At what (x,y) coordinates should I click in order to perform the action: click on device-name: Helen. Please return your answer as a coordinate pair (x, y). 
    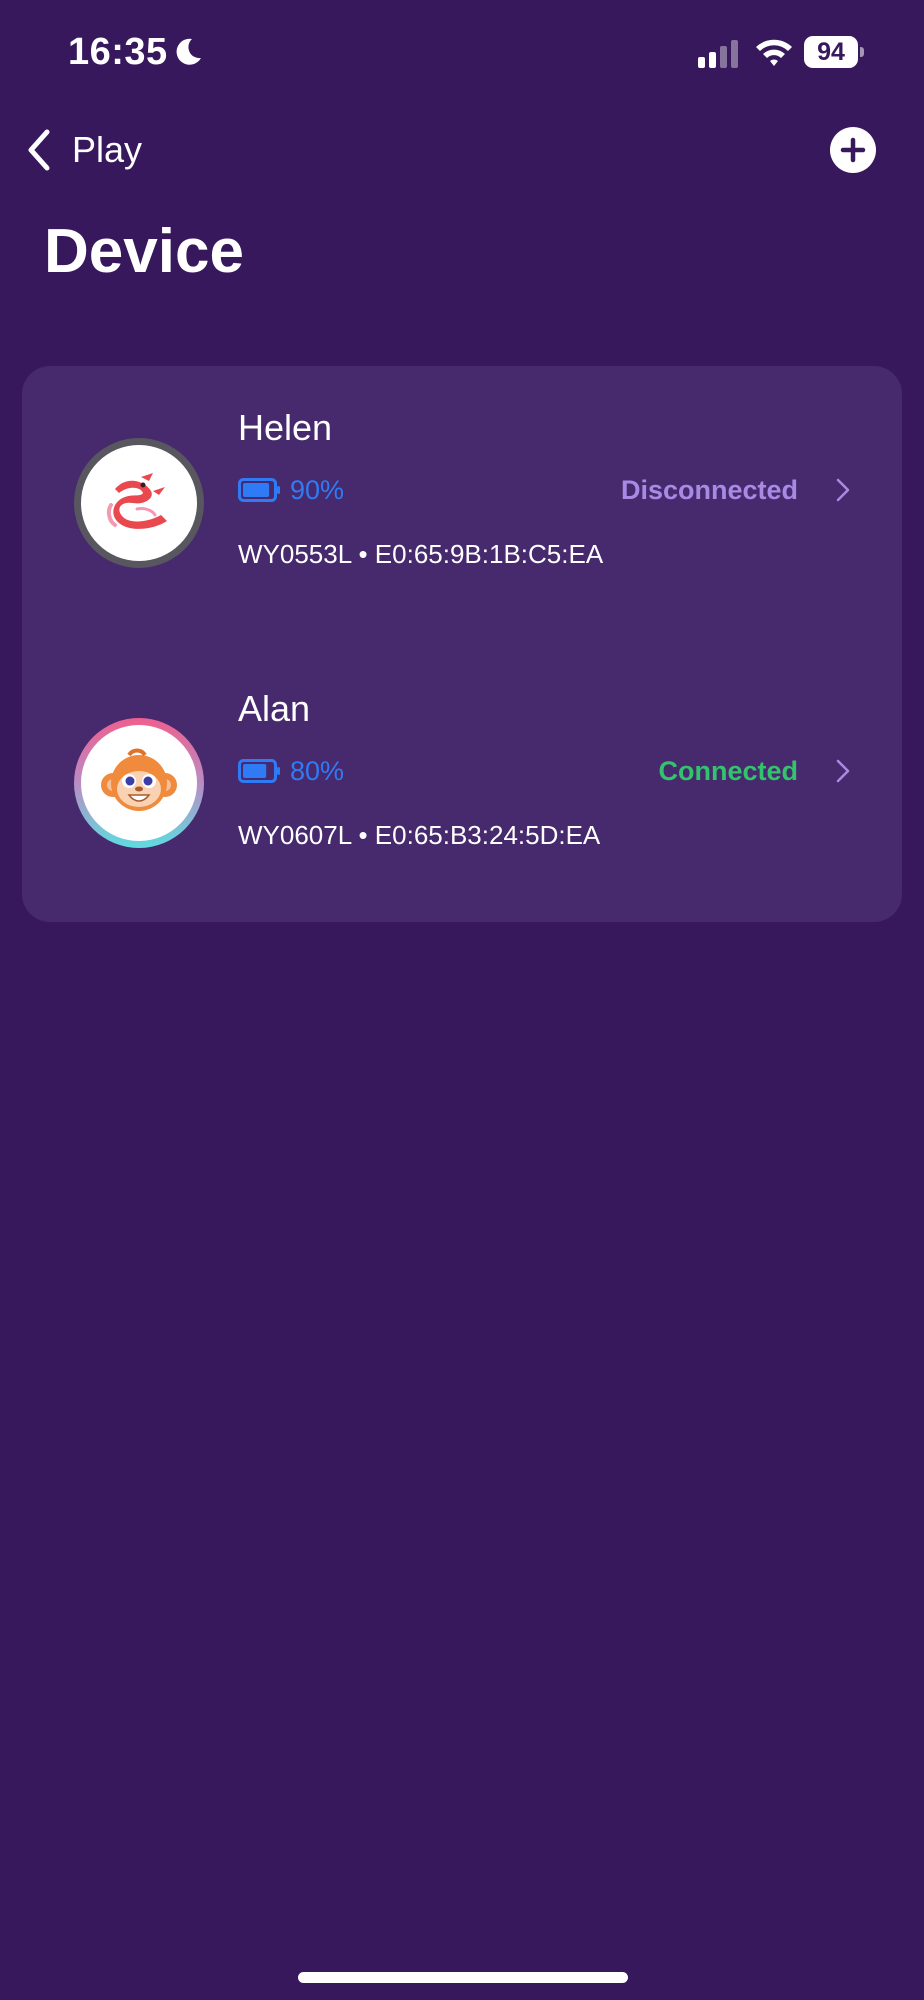
    Looking at the image, I should click on (285, 427).